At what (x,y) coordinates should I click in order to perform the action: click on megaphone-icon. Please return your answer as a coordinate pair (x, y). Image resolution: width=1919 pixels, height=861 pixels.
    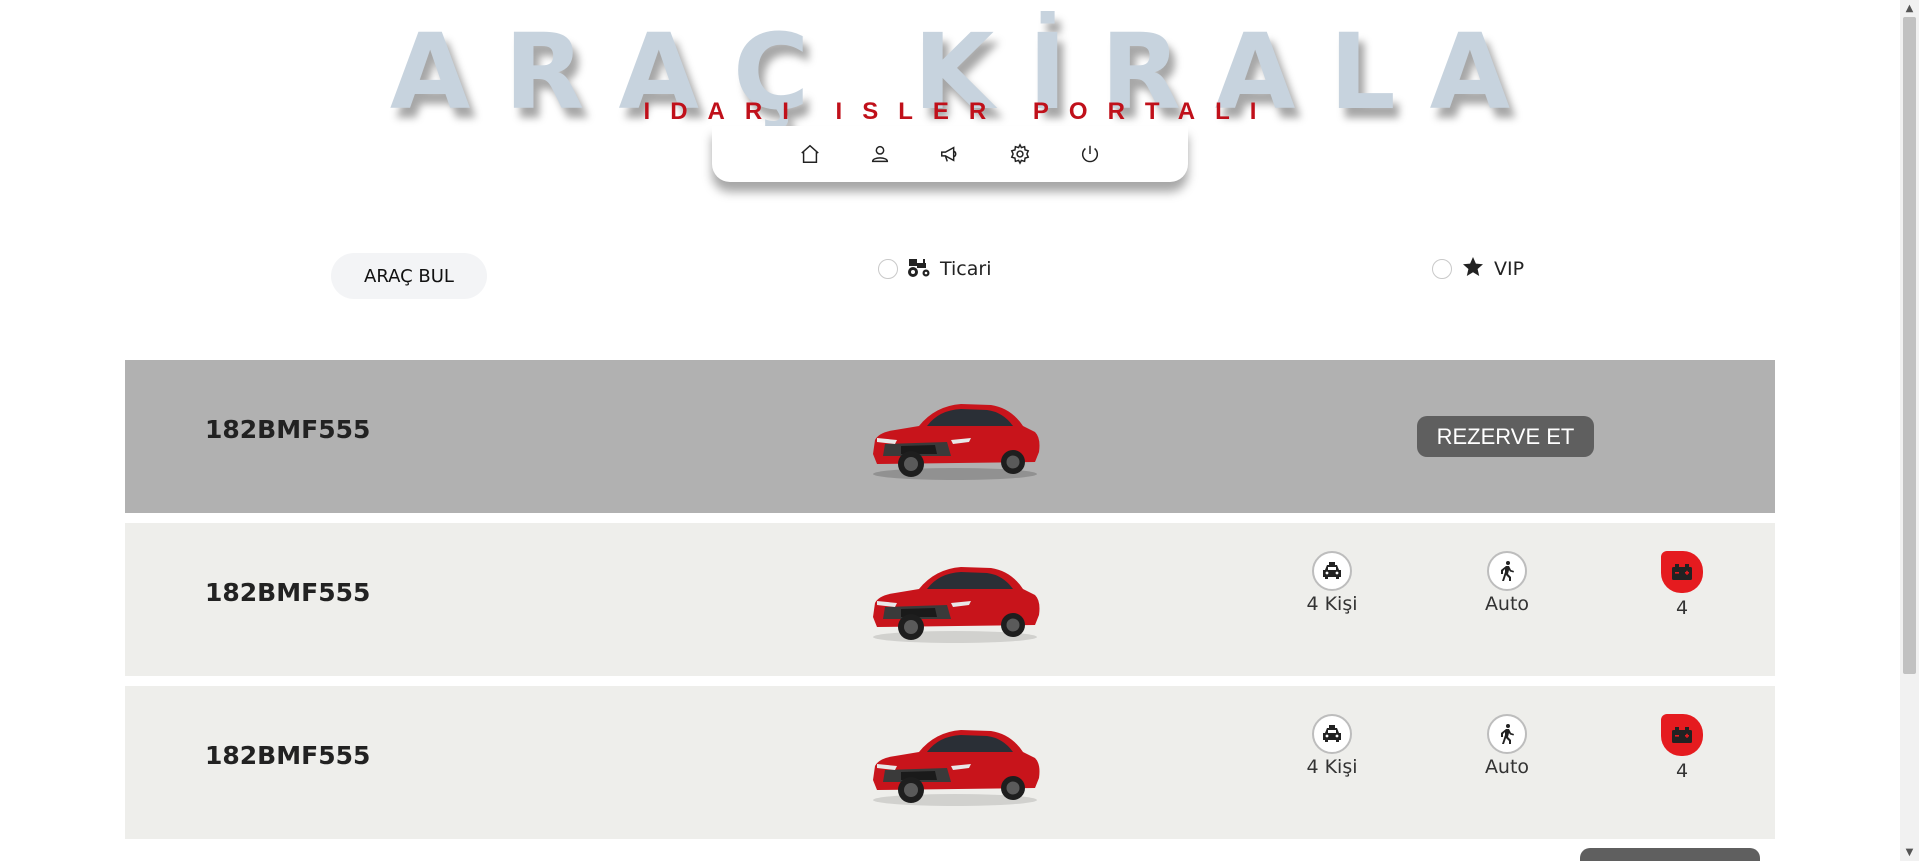
    Looking at the image, I should click on (950, 154).